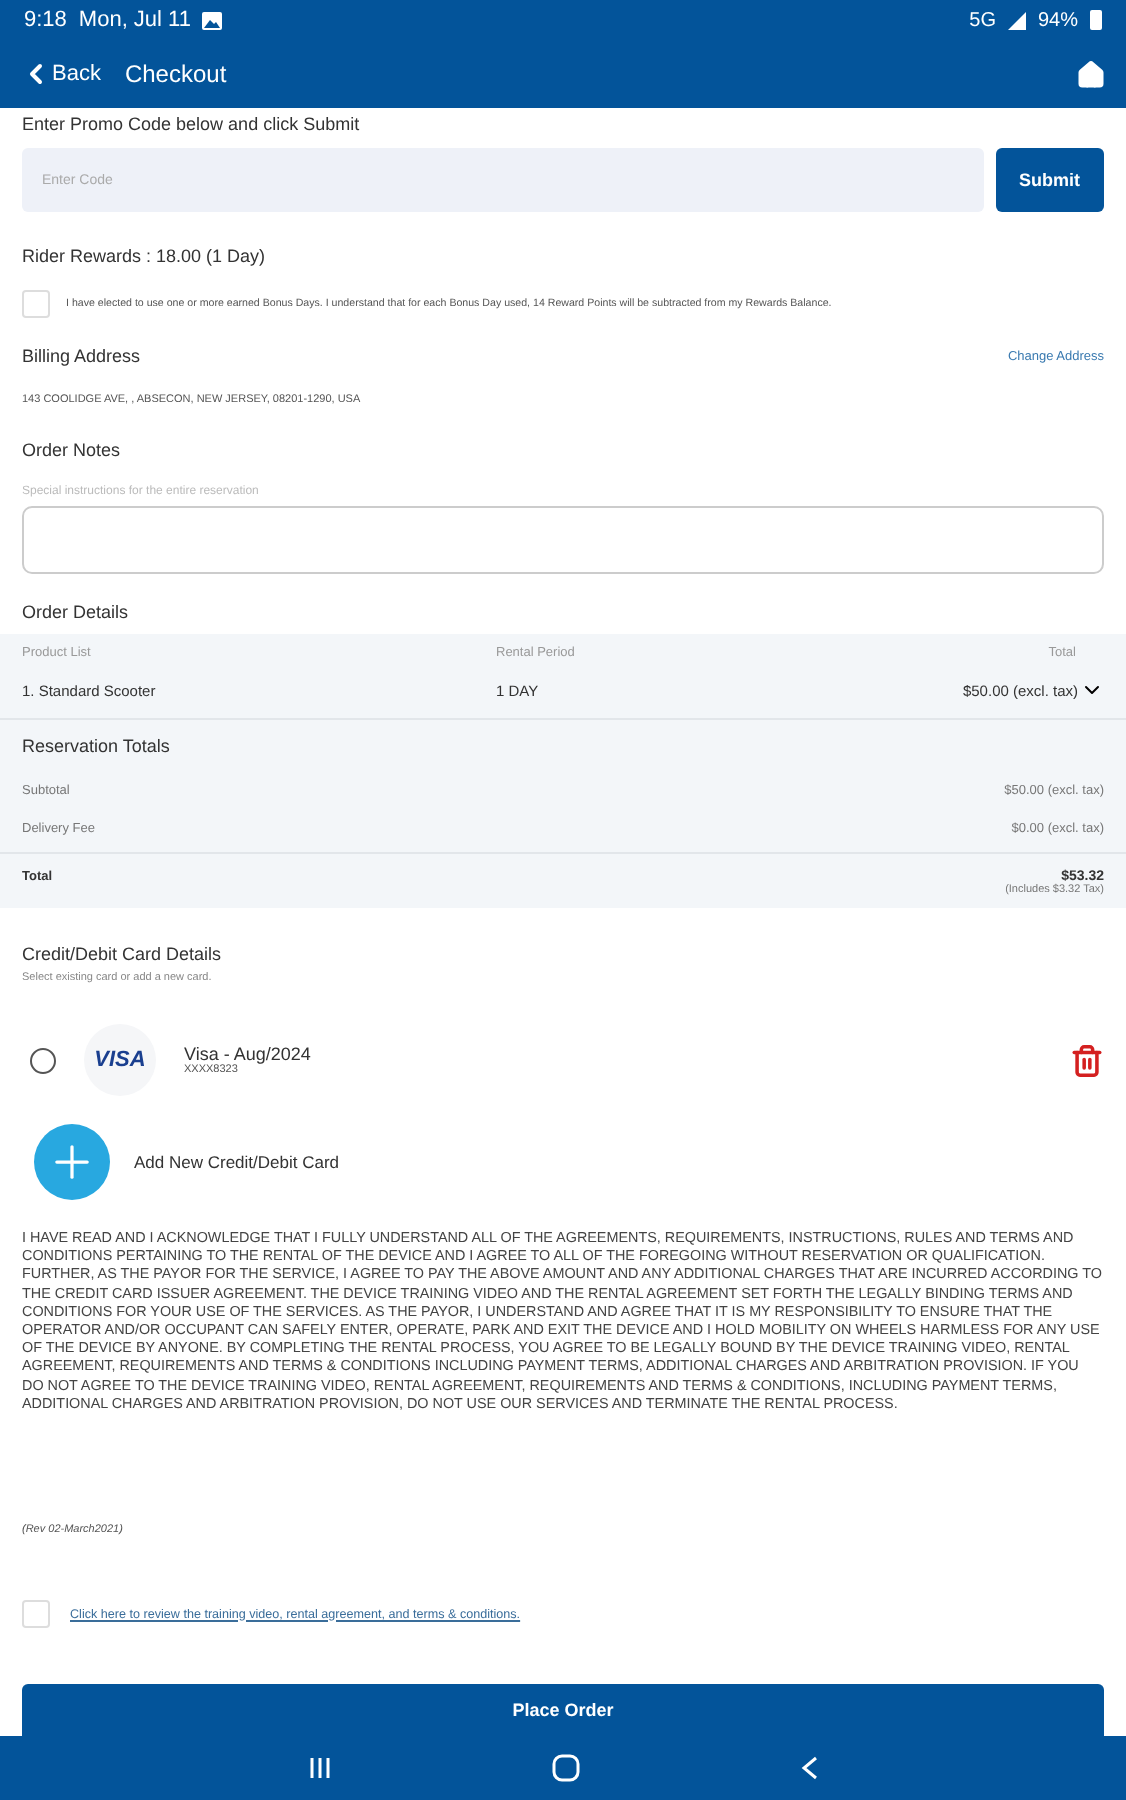  Describe the element at coordinates (982, 20) in the screenshot. I see `network-type: 5G` at that location.